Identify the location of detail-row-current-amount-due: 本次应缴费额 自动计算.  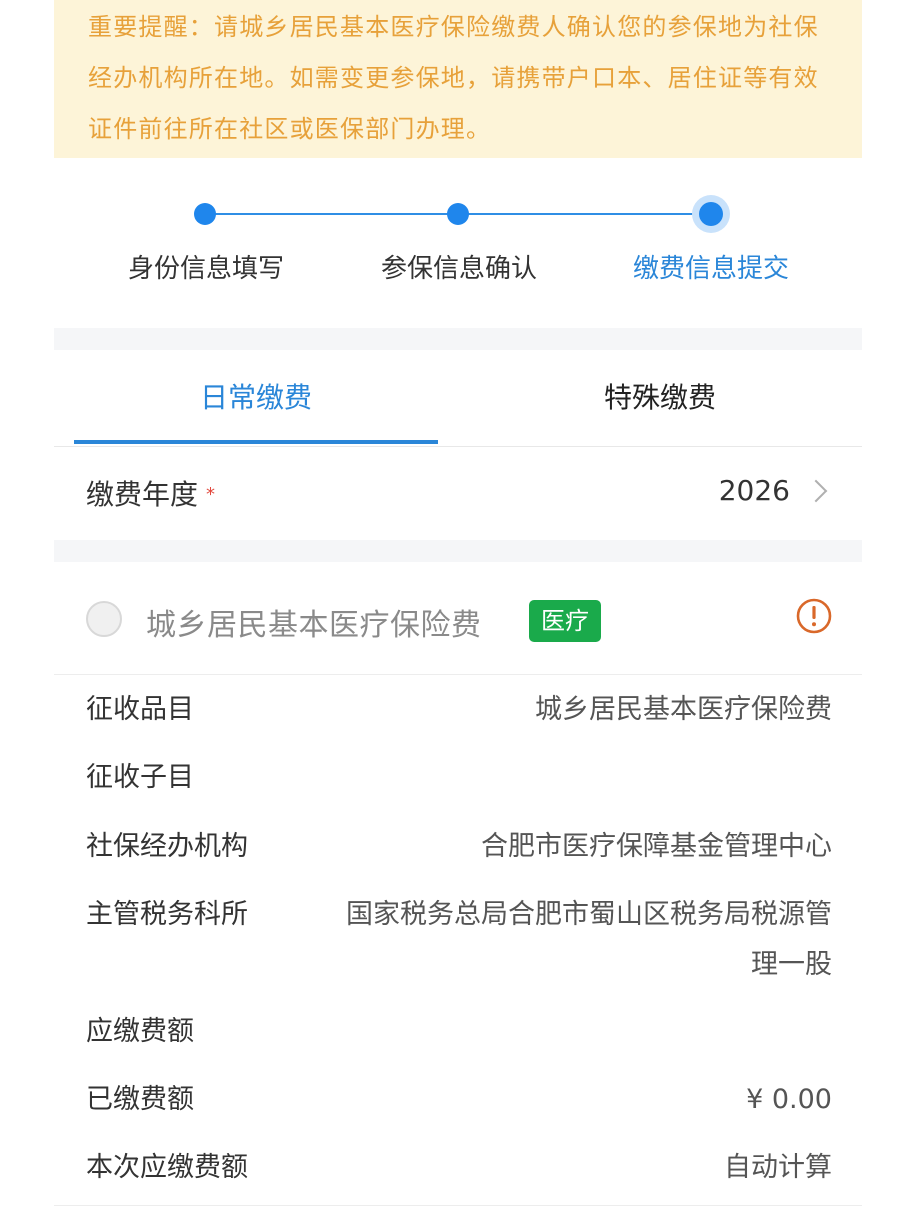
(458, 1171).